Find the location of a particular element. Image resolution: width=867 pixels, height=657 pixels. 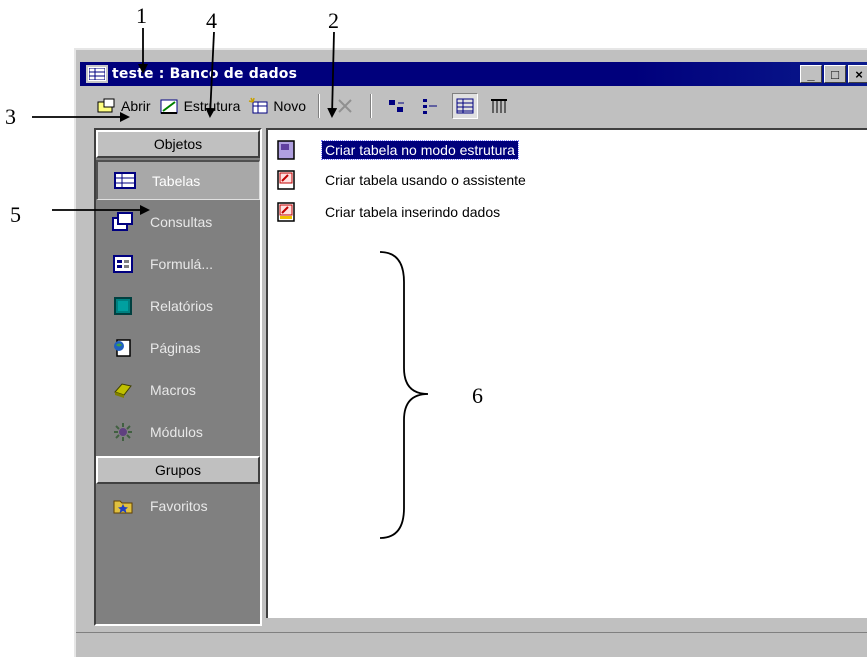

new-button: Novo is located at coordinates (277, 106).